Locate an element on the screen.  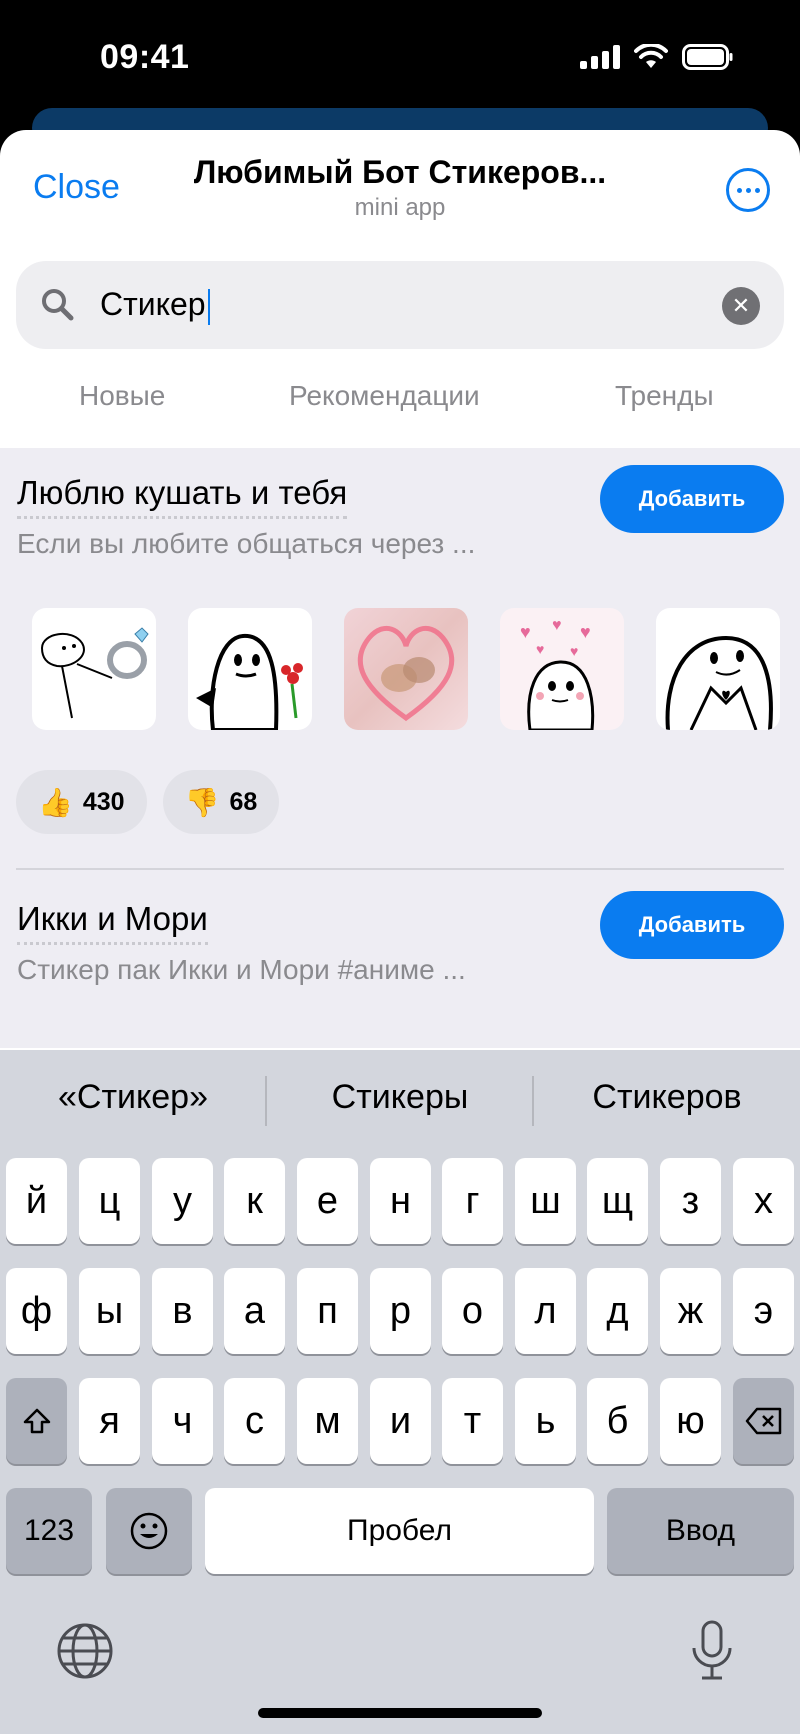
app-subtitle: mini app is located at coordinates (400, 207).